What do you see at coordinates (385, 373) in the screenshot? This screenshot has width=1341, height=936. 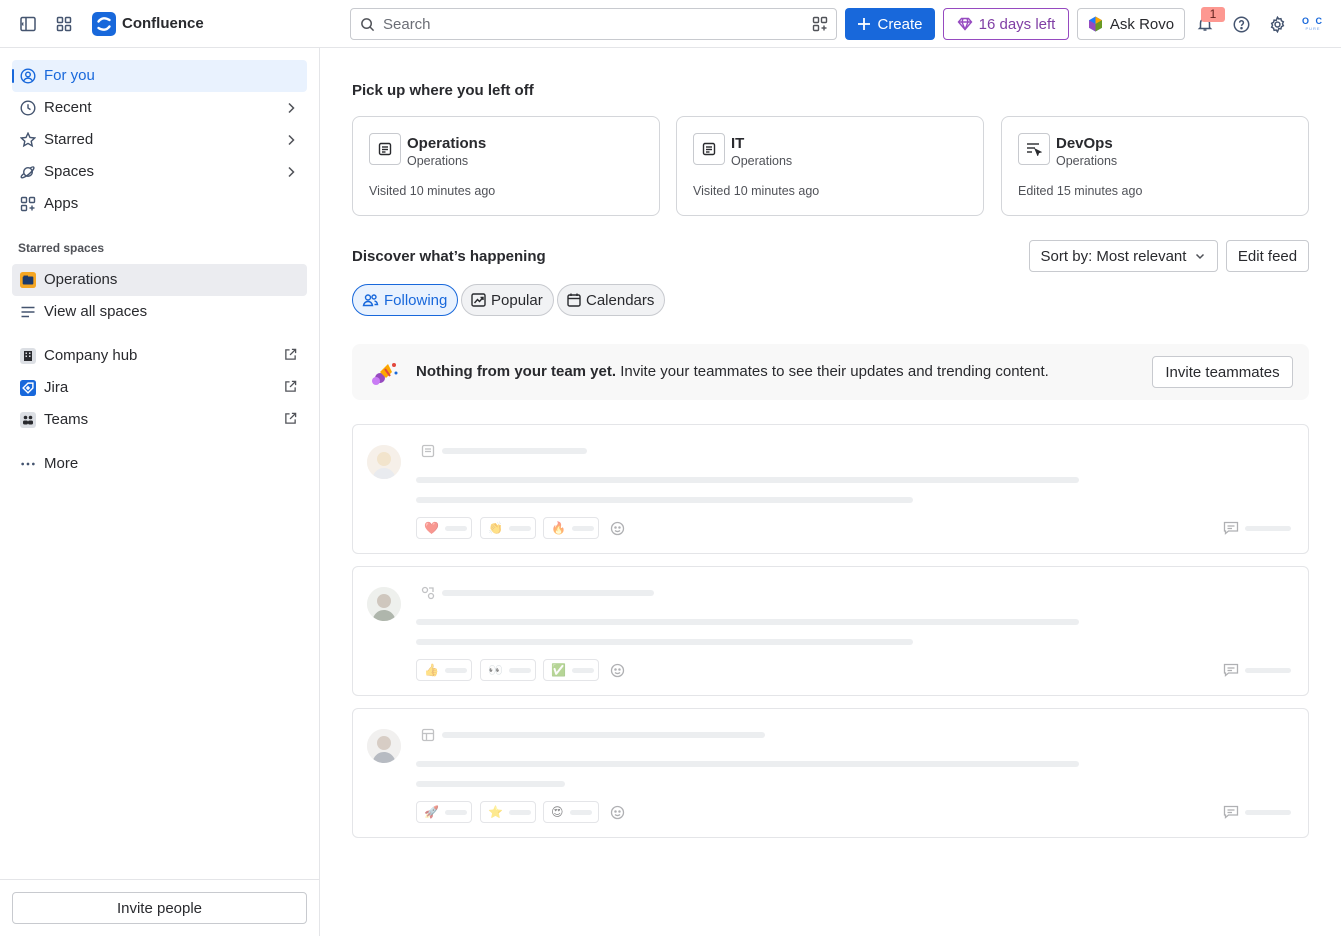 I see `party-icon` at bounding box center [385, 373].